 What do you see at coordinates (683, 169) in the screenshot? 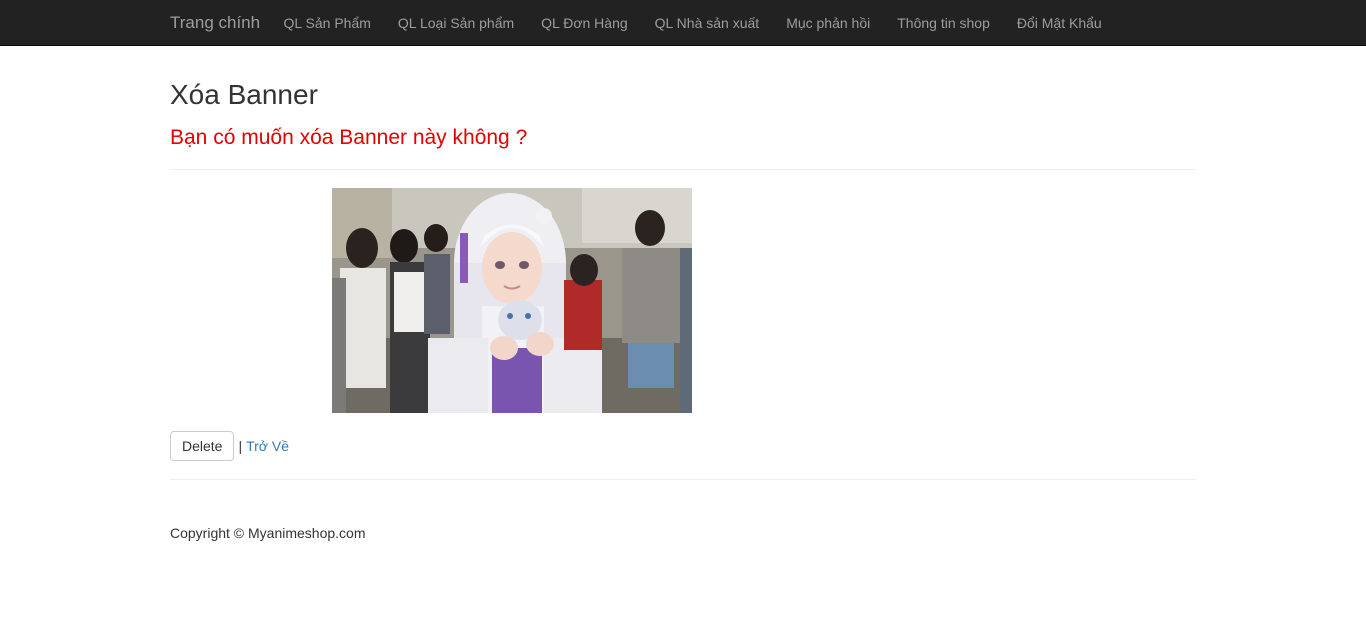
I see `divider` at bounding box center [683, 169].